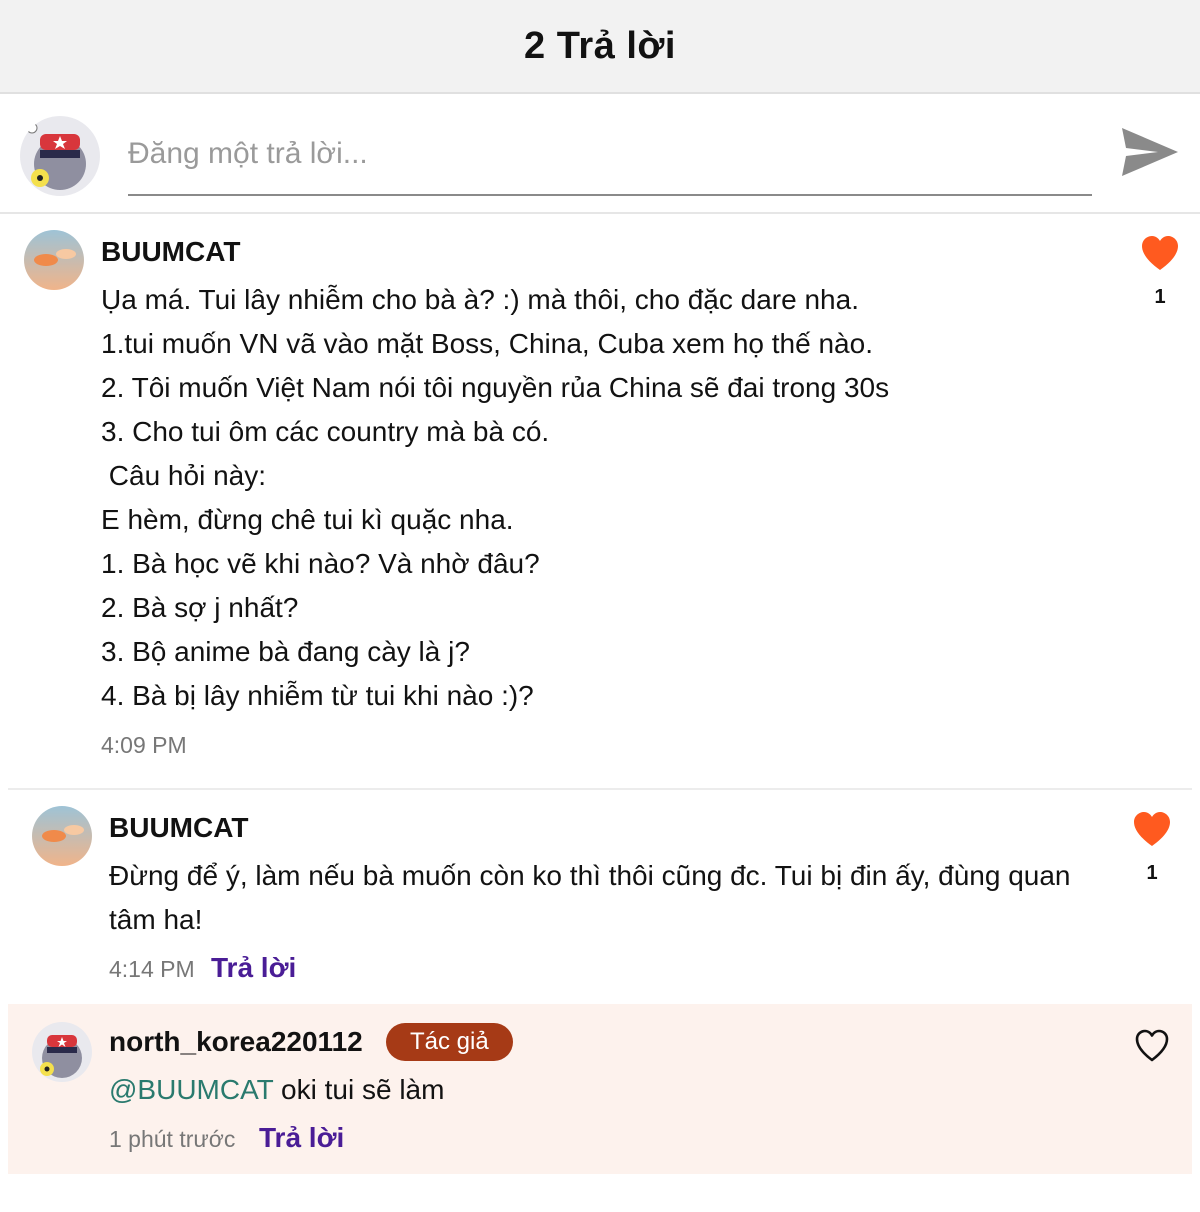  What do you see at coordinates (320, 563) in the screenshot?
I see `comment-line: 1. Bà học vẽ khi nào? Và nhờ đâu?` at bounding box center [320, 563].